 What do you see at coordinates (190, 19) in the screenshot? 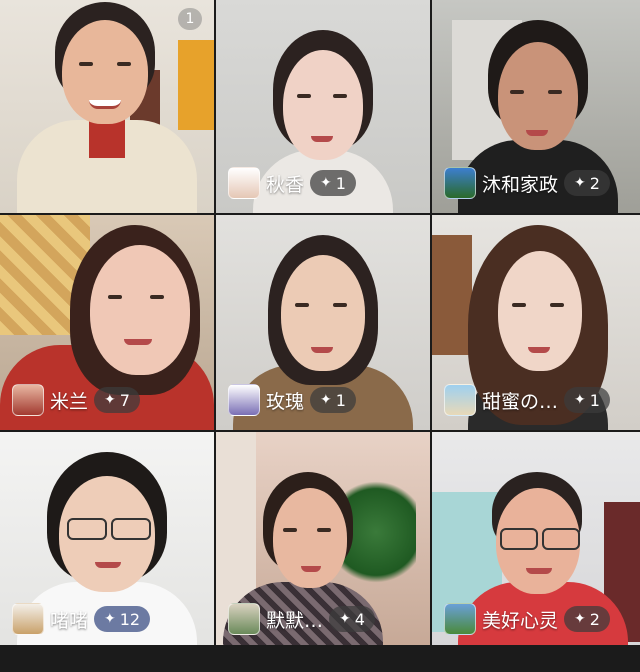
I see `participant-count-badge: 1` at bounding box center [190, 19].